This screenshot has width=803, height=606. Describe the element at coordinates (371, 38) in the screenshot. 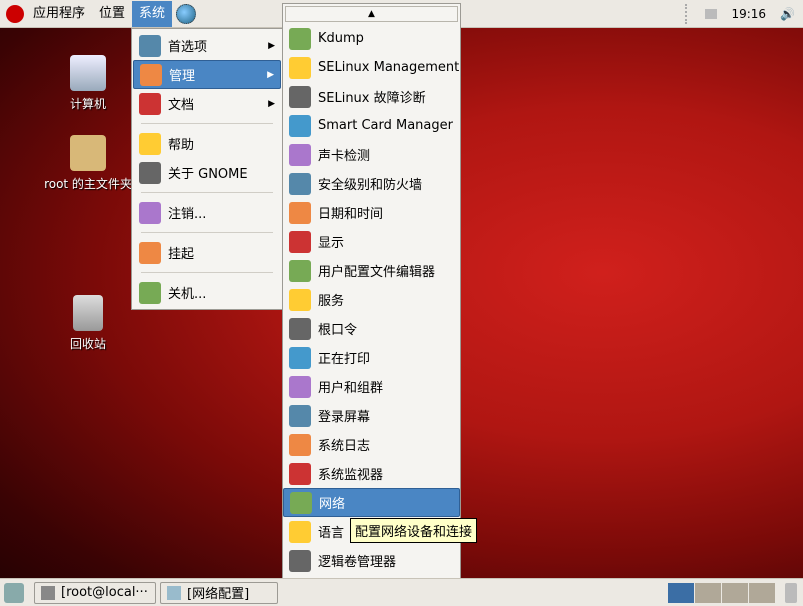

I see `admin-menu-item: Kdump` at that location.